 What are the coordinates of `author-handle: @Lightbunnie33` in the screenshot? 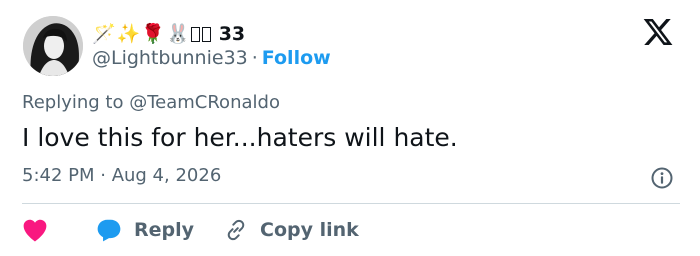 It's located at (170, 58).